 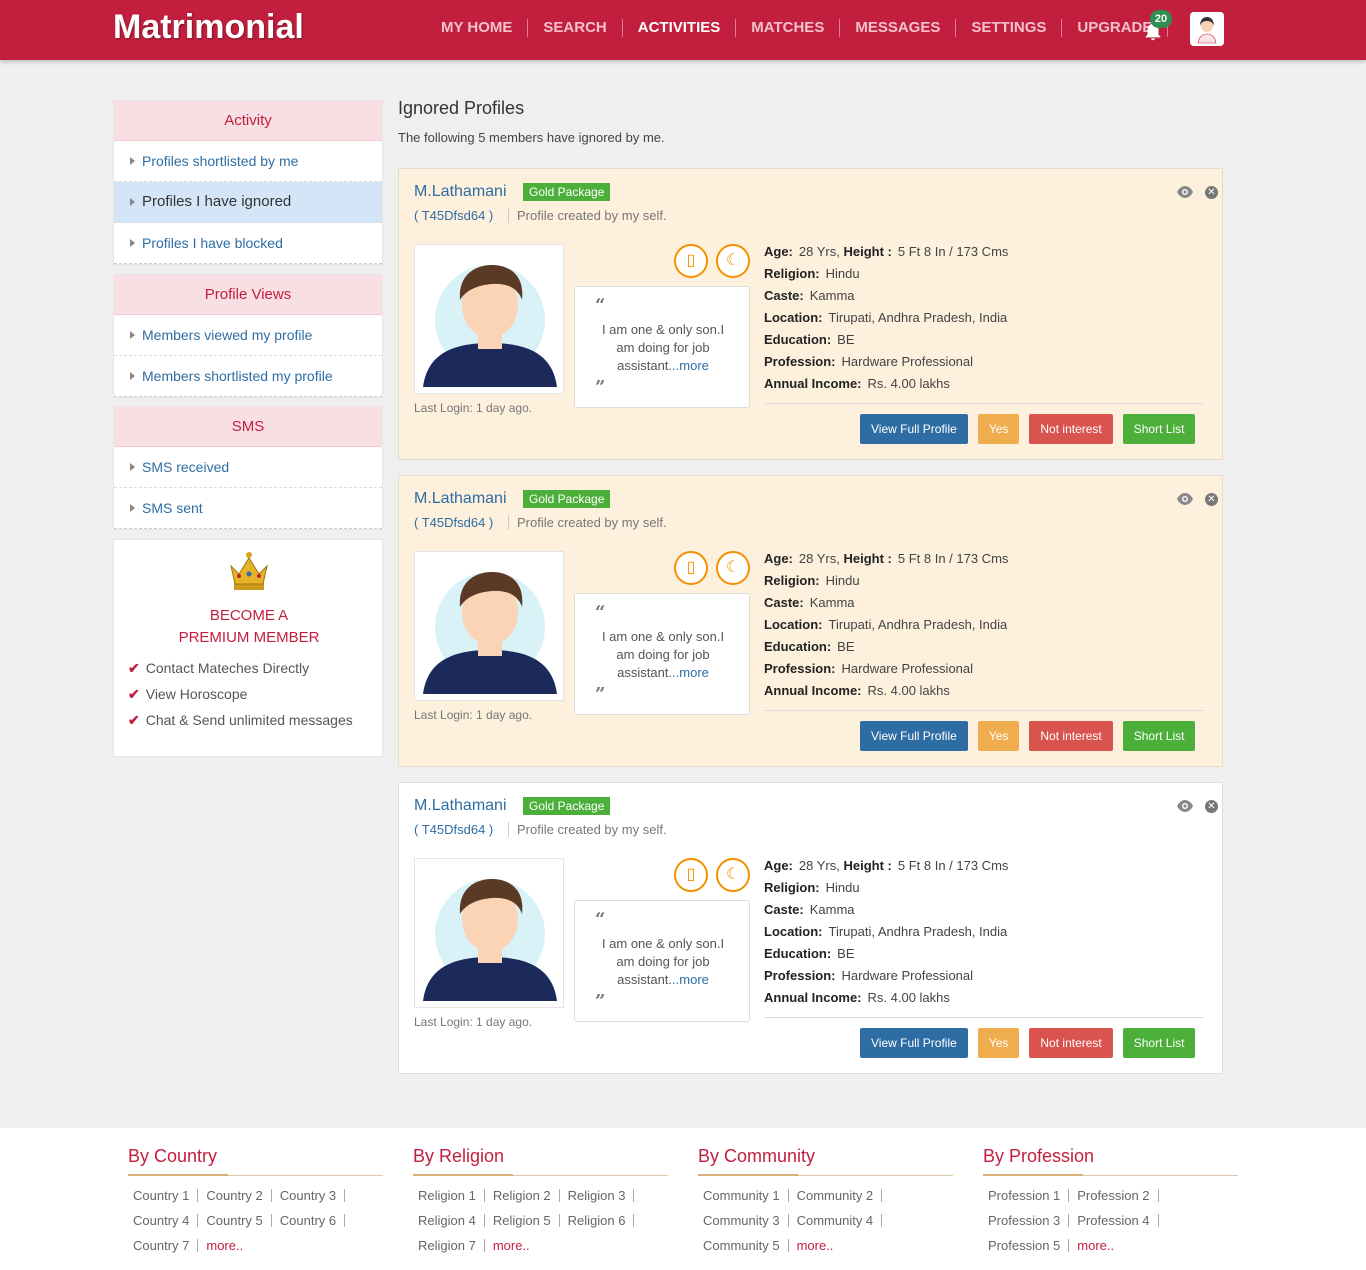 What do you see at coordinates (248, 467) in the screenshot?
I see `sidebar-item-sms-received: SMS received` at bounding box center [248, 467].